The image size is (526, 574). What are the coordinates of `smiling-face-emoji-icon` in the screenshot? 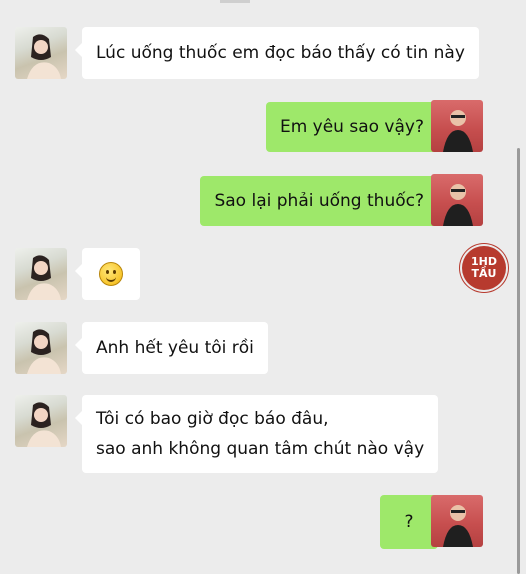 It's located at (111, 274).